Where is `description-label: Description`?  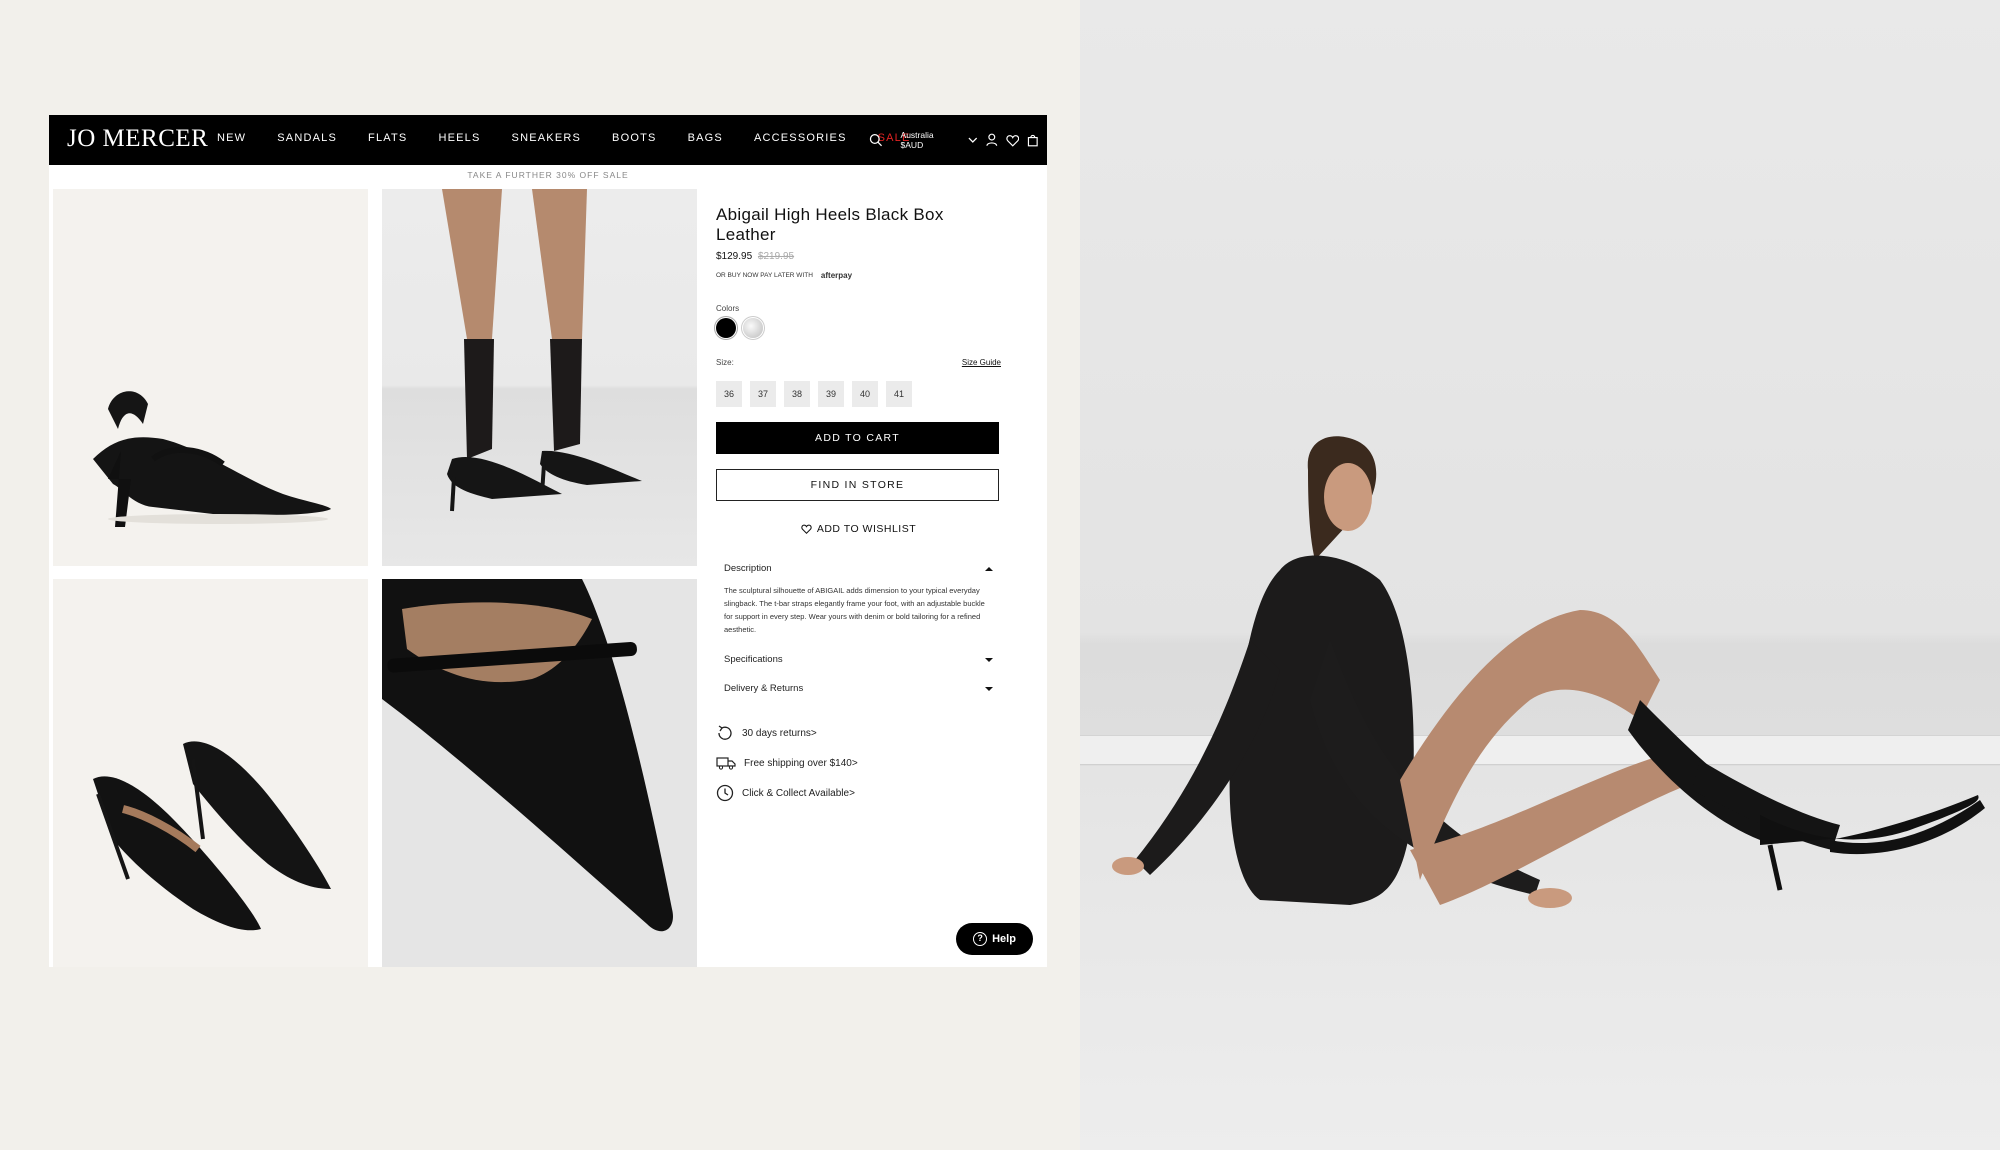 description-label: Description is located at coordinates (748, 568).